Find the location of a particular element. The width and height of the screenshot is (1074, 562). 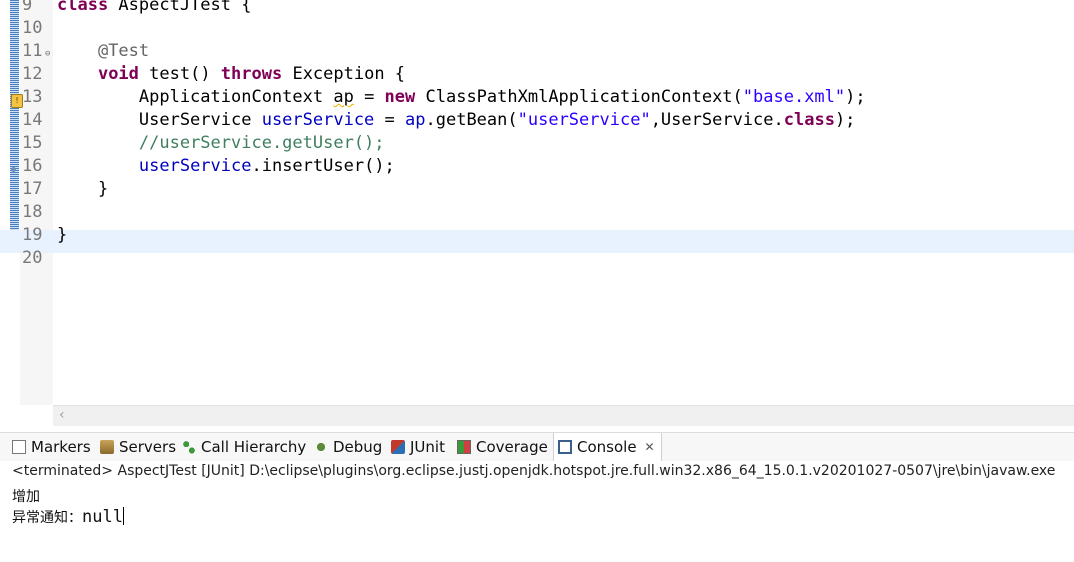

line-number: 20 is located at coordinates (32, 258).